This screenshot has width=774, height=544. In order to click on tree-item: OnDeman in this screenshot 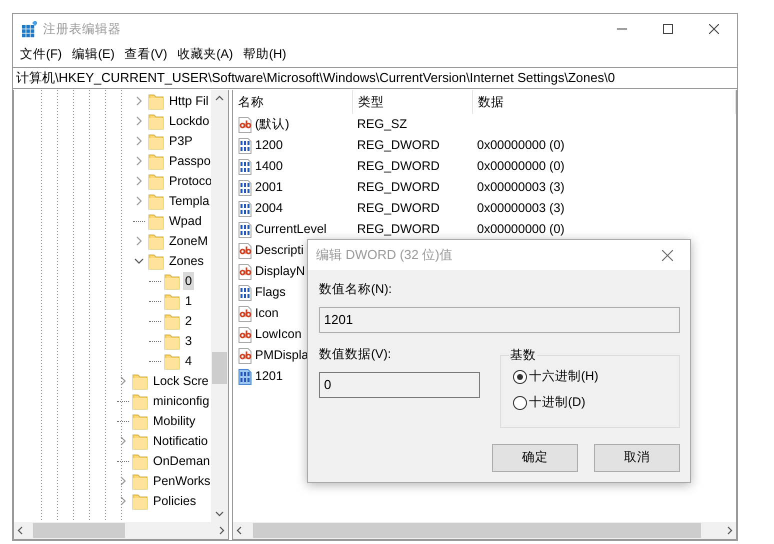, I will do `click(181, 461)`.